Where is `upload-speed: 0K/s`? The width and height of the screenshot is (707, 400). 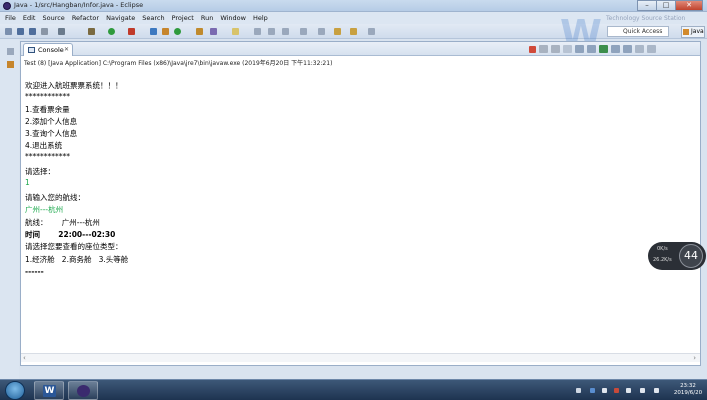 upload-speed: 0K/s is located at coordinates (662, 249).